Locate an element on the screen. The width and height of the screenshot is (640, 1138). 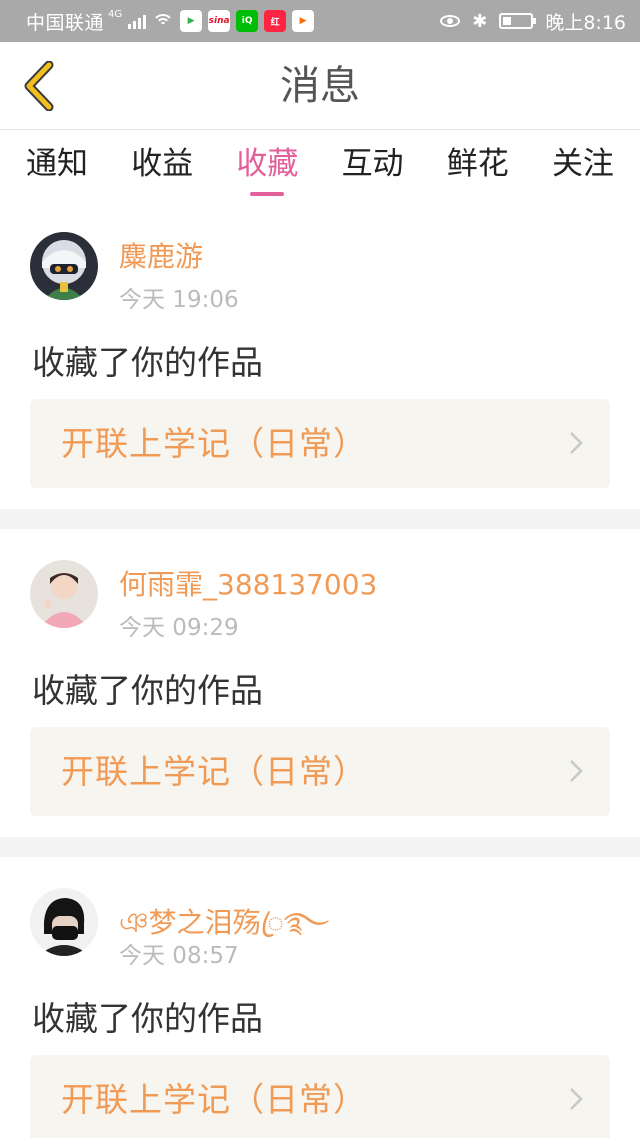
signal-icon is located at coordinates (137, 21).